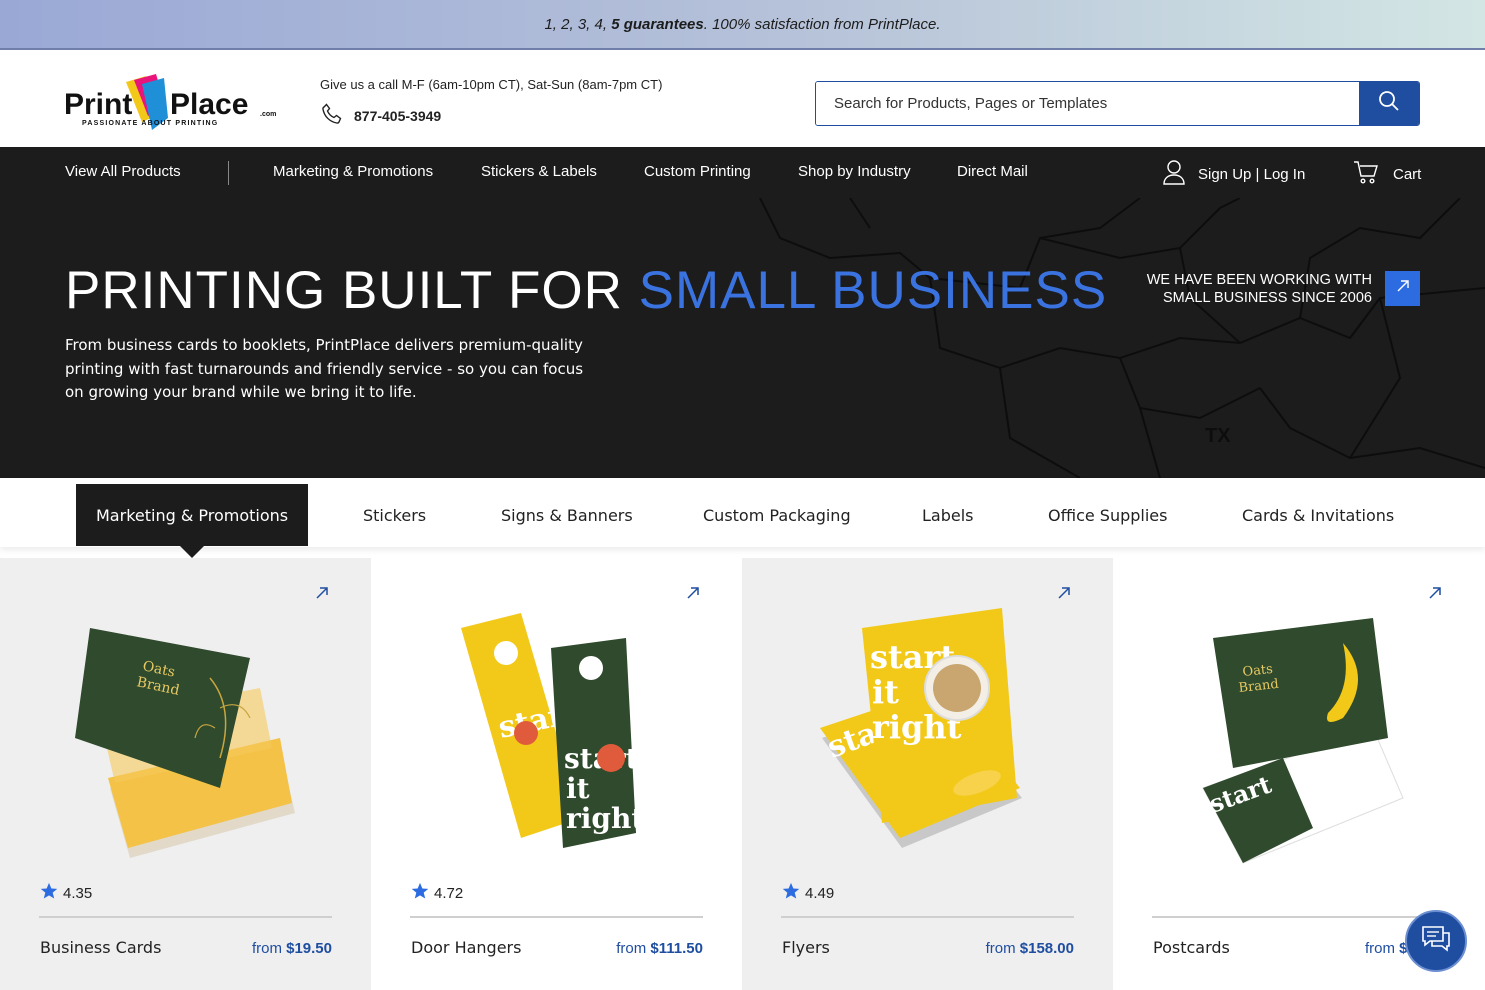  Describe the element at coordinates (820, 893) in the screenshot. I see `rating-value: 4.49` at that location.